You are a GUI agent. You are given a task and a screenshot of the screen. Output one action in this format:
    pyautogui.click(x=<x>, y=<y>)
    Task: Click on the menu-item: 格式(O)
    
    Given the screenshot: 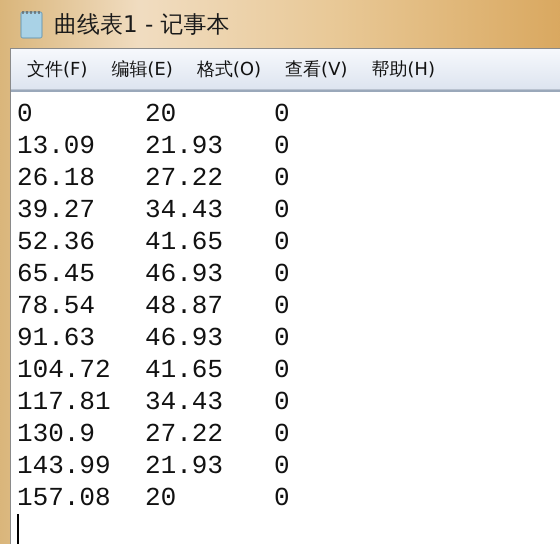 What is the action you would take?
    pyautogui.click(x=229, y=69)
    